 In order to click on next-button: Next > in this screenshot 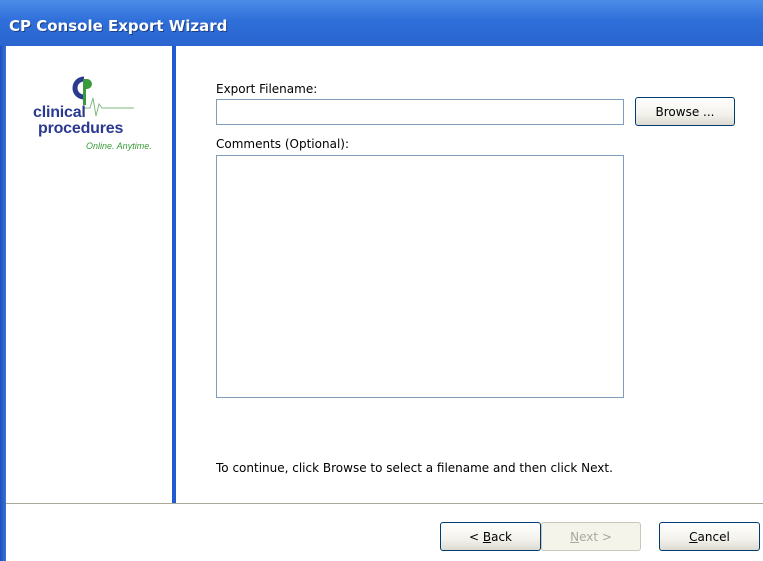, I will do `click(591, 536)`.